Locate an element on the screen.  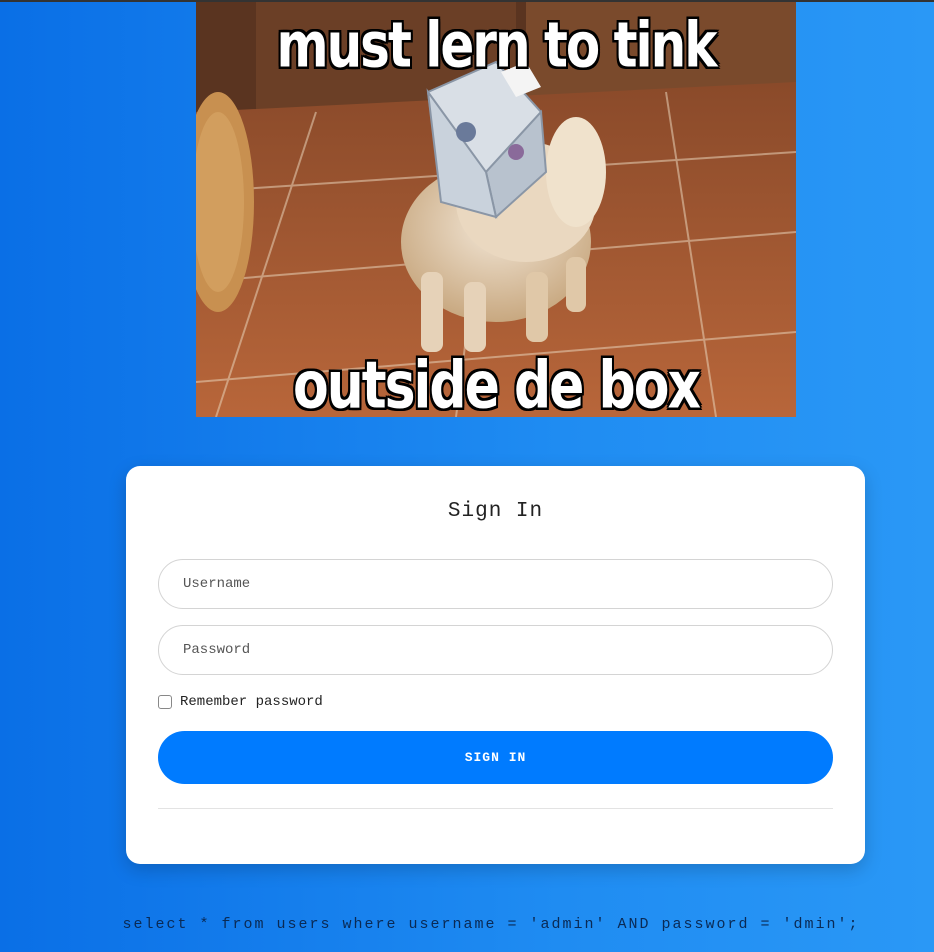
card-title: Sign In is located at coordinates (495, 511).